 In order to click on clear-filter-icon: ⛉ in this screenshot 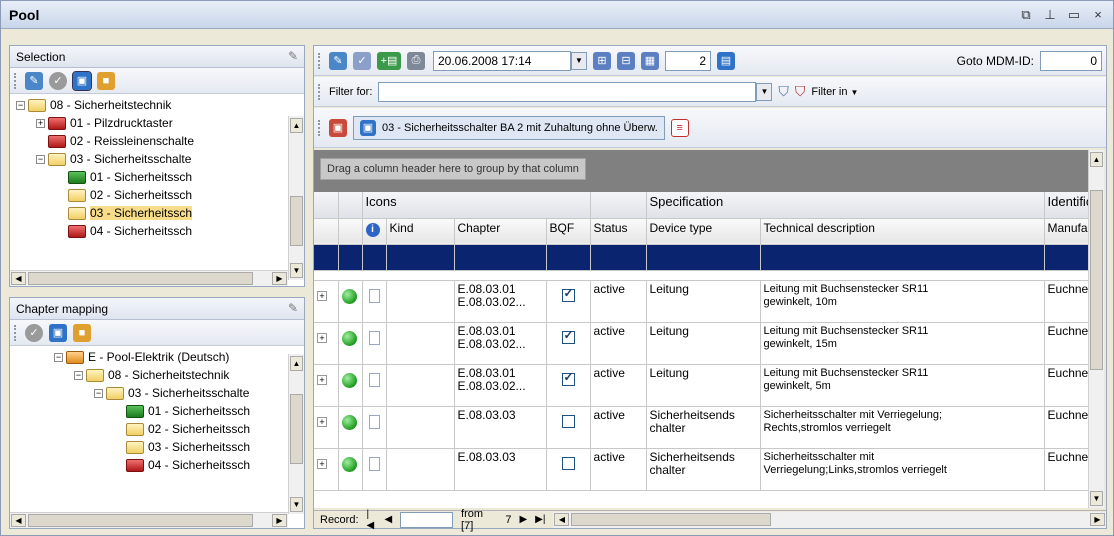, I will do `click(800, 91)`.